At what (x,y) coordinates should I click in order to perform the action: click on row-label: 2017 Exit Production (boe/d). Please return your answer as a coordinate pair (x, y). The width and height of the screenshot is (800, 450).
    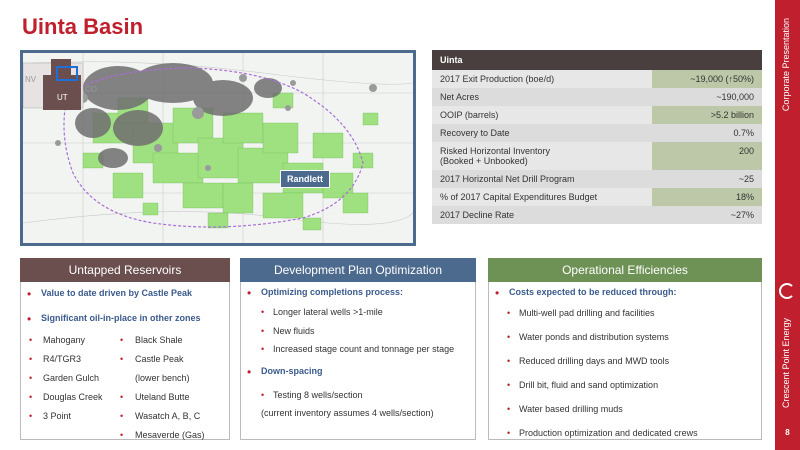
    Looking at the image, I should click on (497, 79).